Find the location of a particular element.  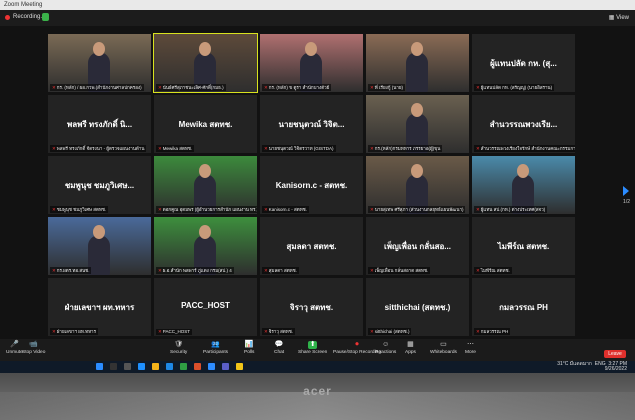

reactions-button: ☺ Reactions is located at coordinates (385, 348).